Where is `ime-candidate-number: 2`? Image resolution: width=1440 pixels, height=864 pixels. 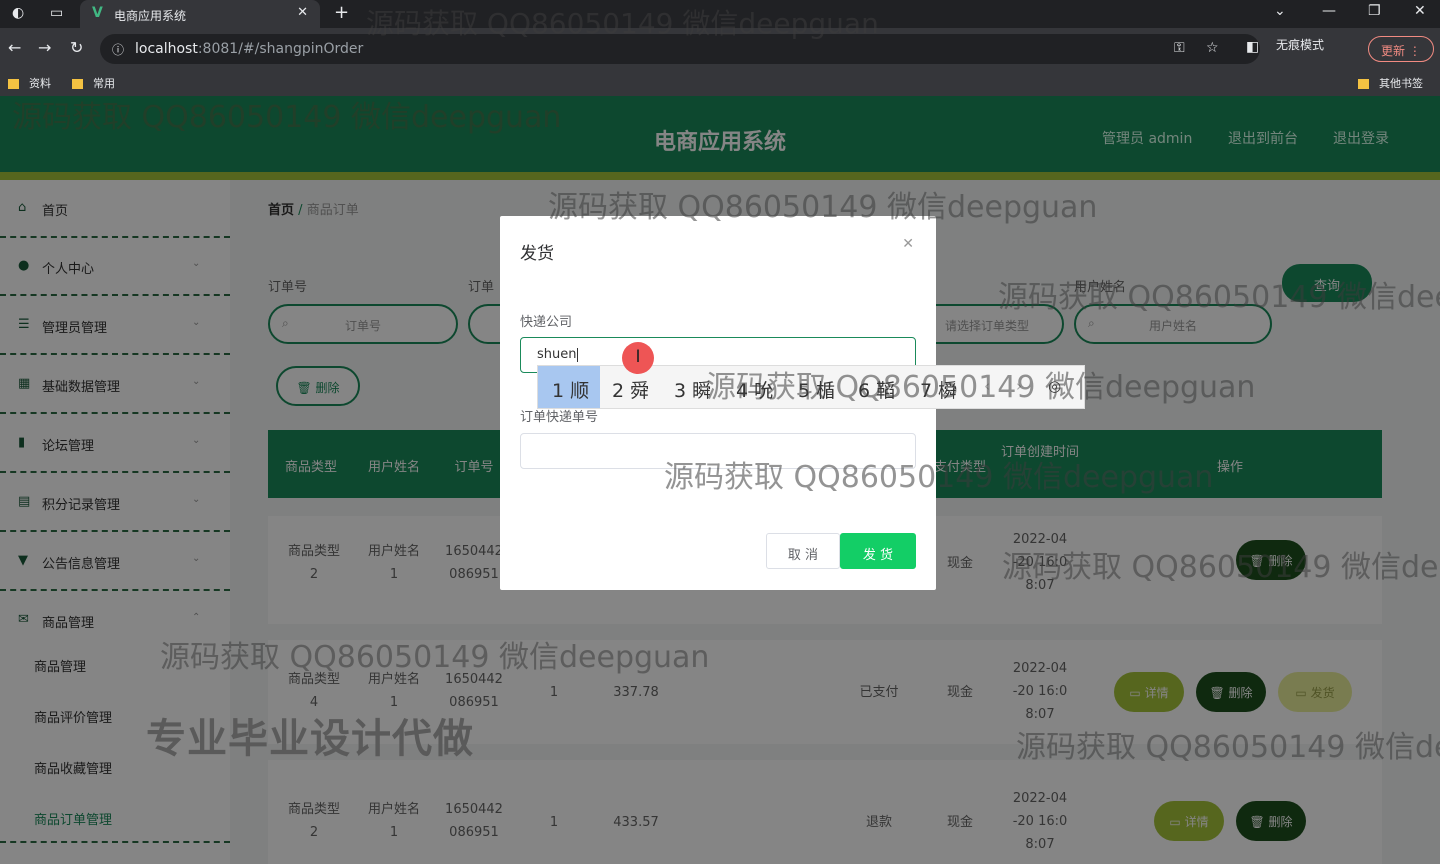
ime-candidate-number: 2 is located at coordinates (618, 391).